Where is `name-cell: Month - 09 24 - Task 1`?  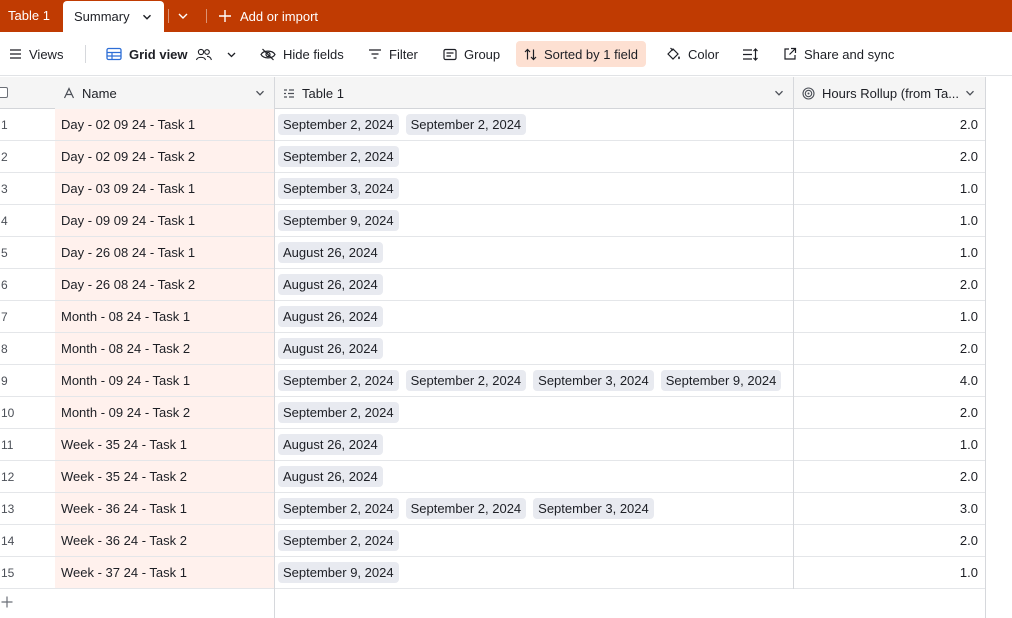 name-cell: Month - 09 24 - Task 1 is located at coordinates (165, 380).